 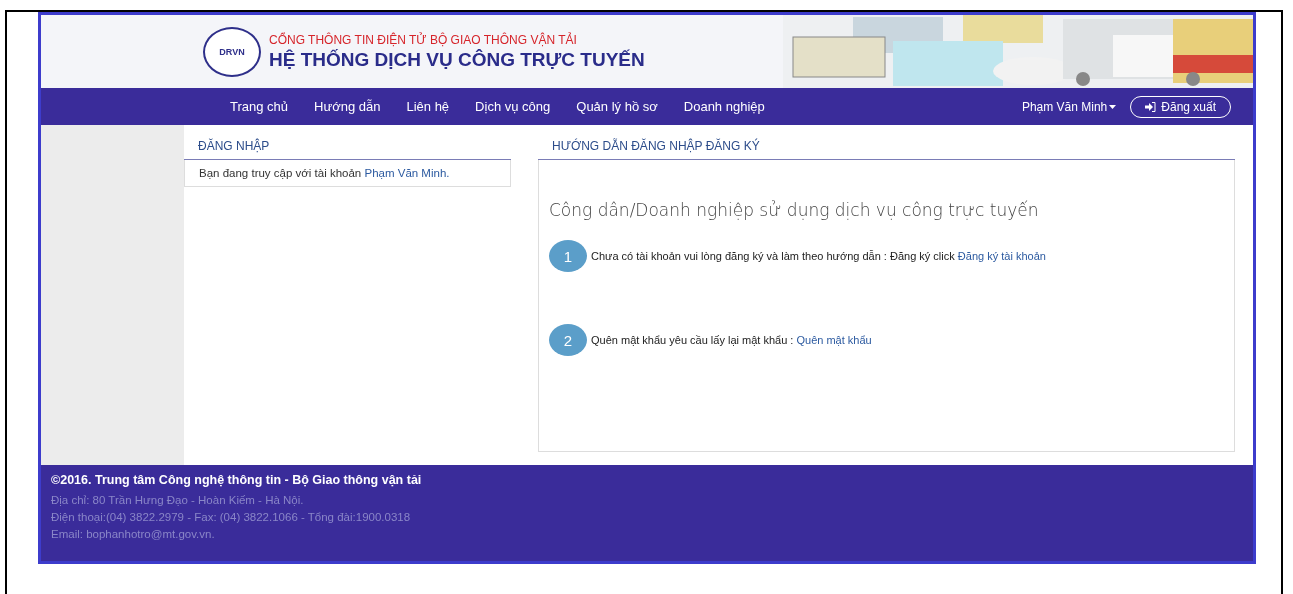 I want to click on step-link: Đăng ký tài khoản, so click(x=1001, y=256).